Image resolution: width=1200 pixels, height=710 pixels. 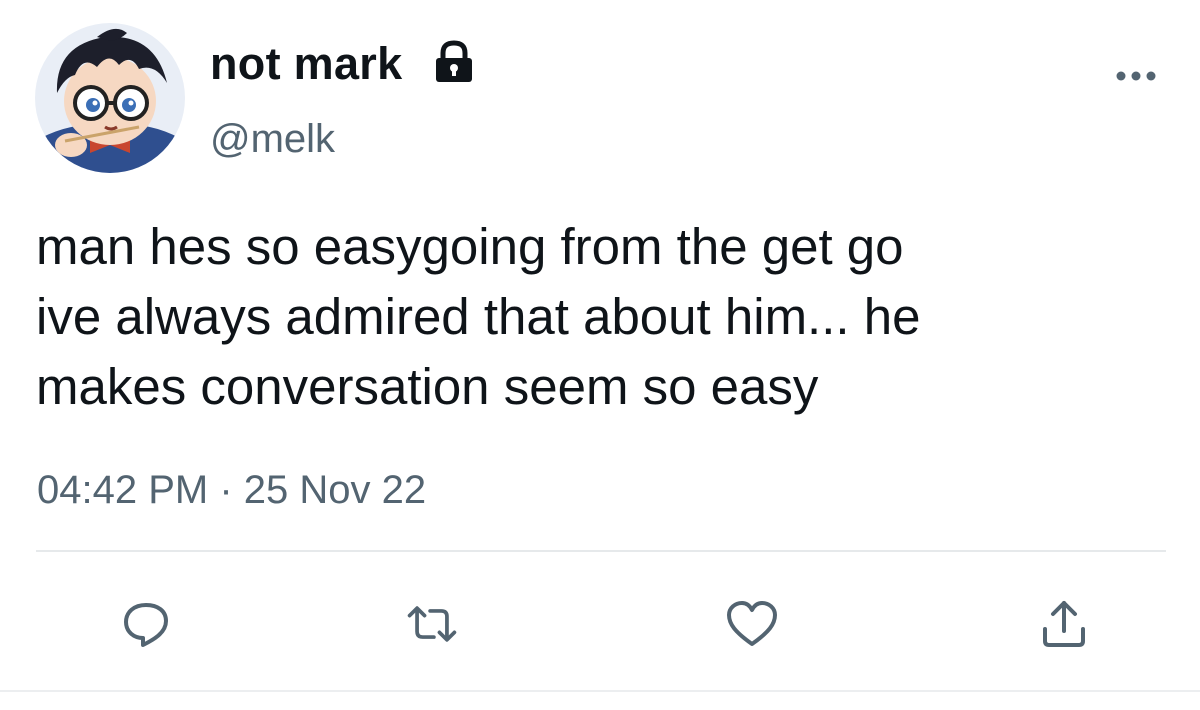 I want to click on heart-icon, so click(x=752, y=623).